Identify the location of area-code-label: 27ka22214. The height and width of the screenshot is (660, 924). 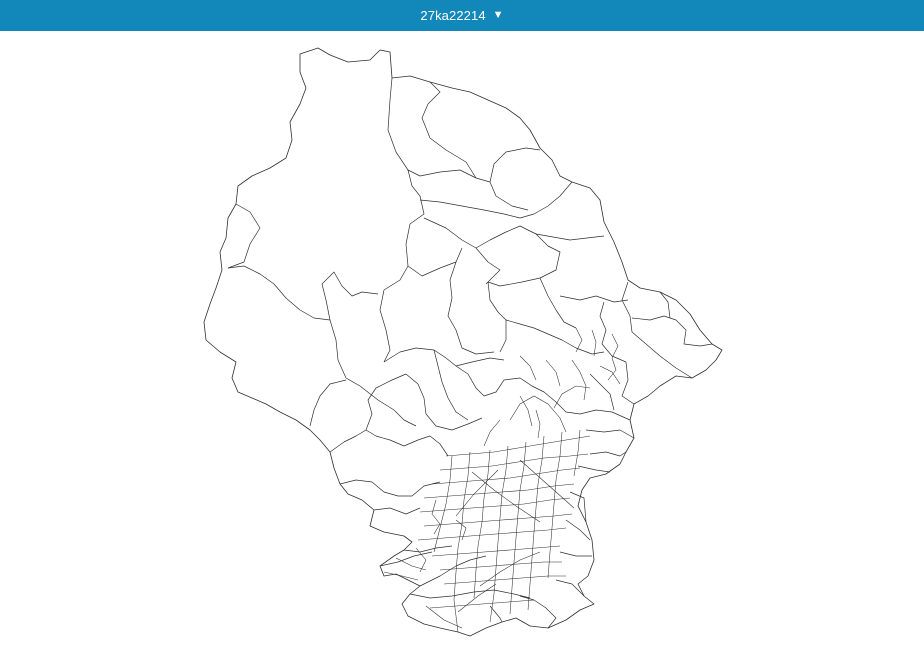
(453, 15).